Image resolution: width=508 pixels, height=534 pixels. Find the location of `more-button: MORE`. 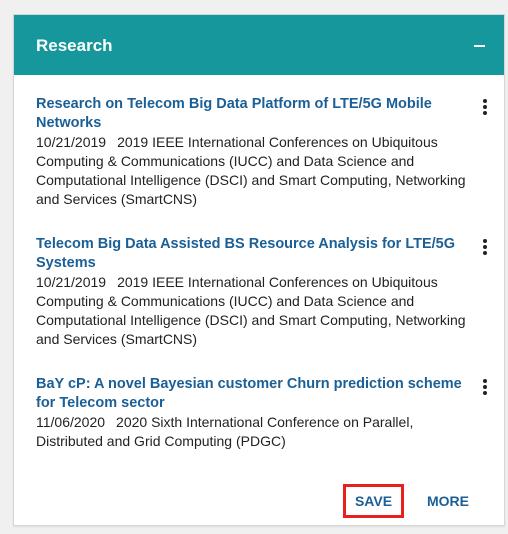

more-button: MORE is located at coordinates (448, 501).